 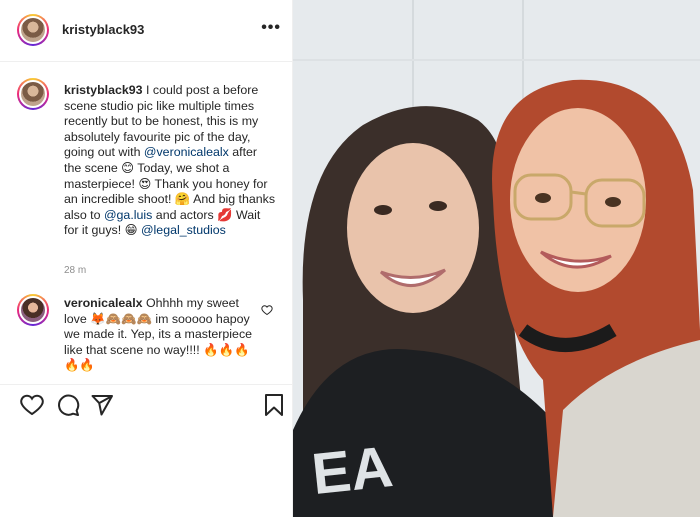 I want to click on caption-time: 28 m, so click(x=75, y=270).